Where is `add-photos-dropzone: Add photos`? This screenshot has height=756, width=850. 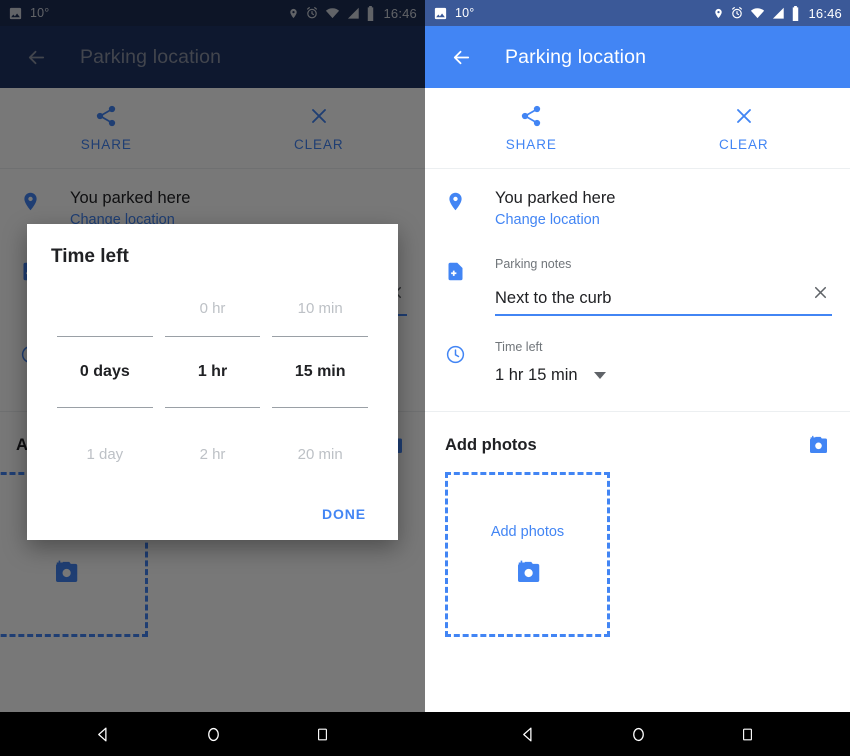
add-photos-dropzone: Add photos is located at coordinates (527, 554).